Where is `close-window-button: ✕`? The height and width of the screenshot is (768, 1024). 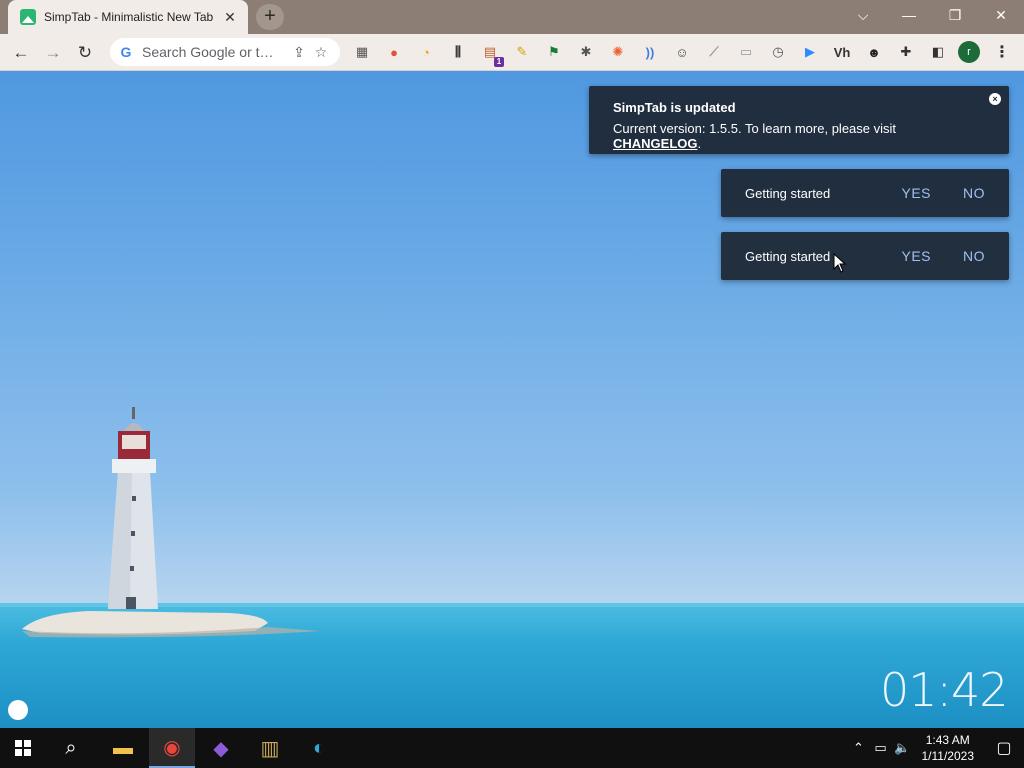 close-window-button: ✕ is located at coordinates (1001, 15).